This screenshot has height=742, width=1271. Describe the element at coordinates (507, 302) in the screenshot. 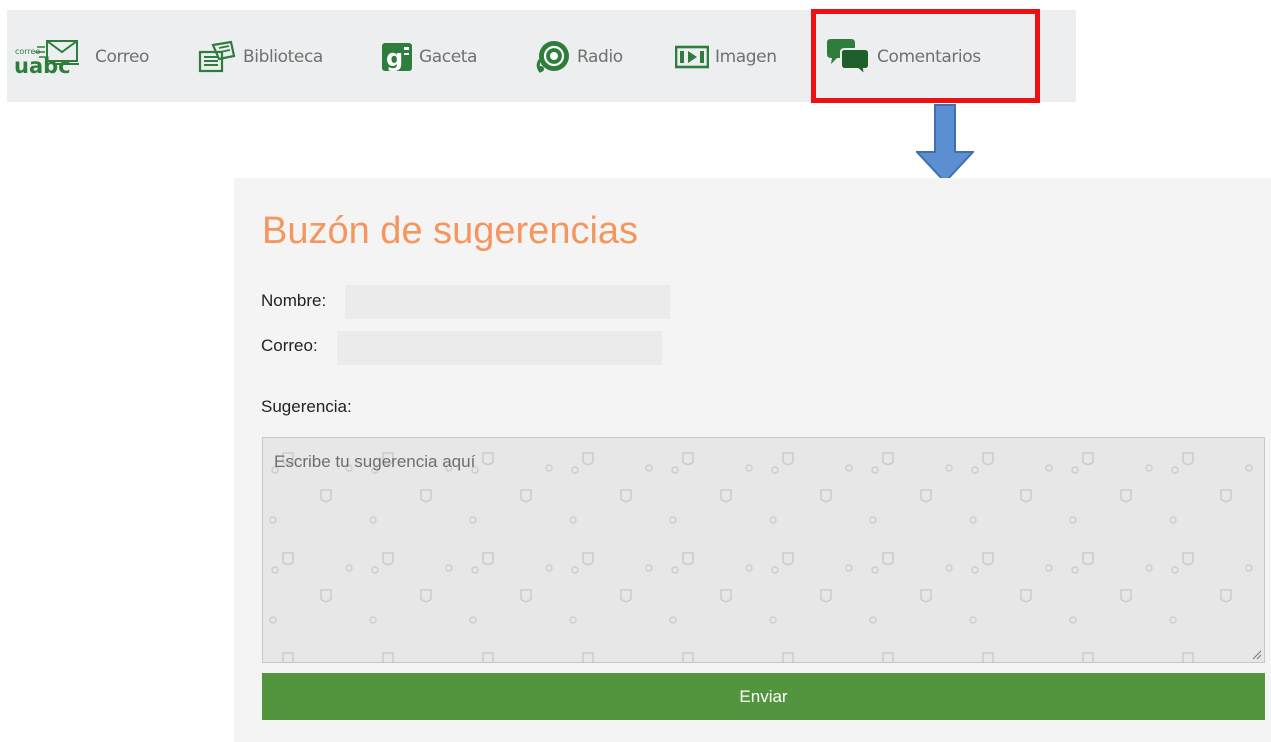

I see `name-input` at that location.